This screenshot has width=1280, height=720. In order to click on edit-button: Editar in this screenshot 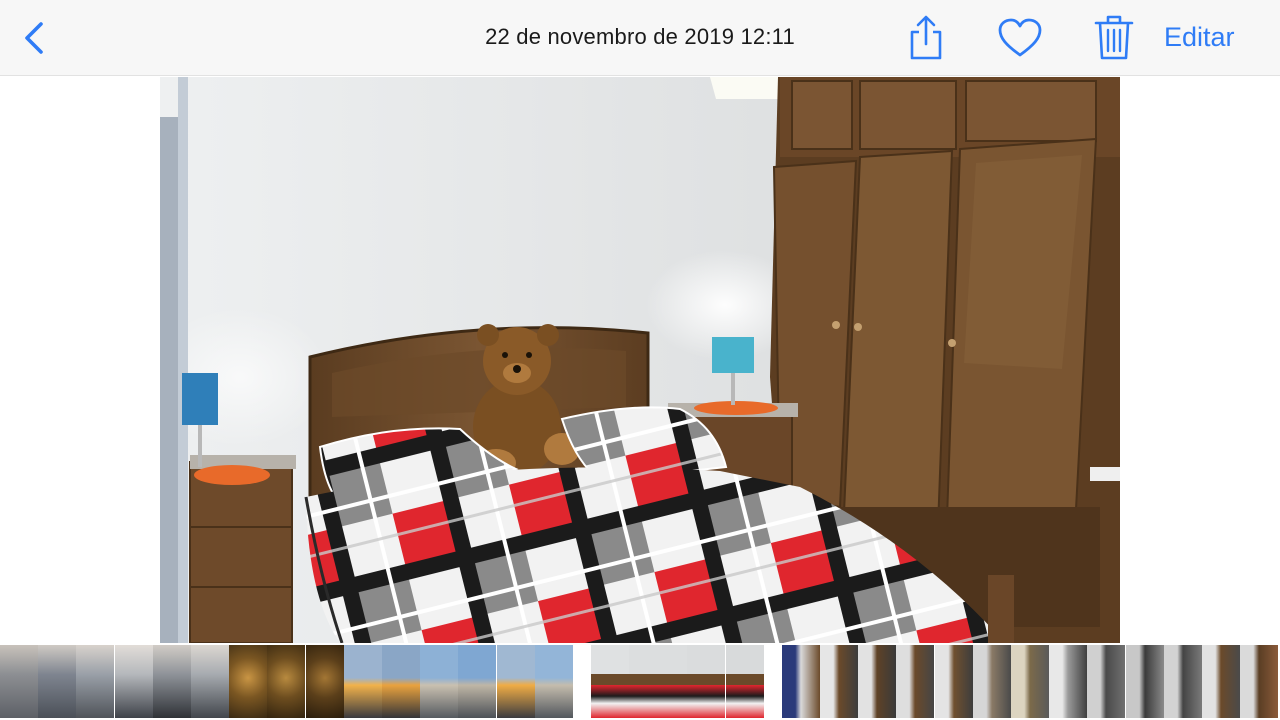, I will do `click(1199, 37)`.